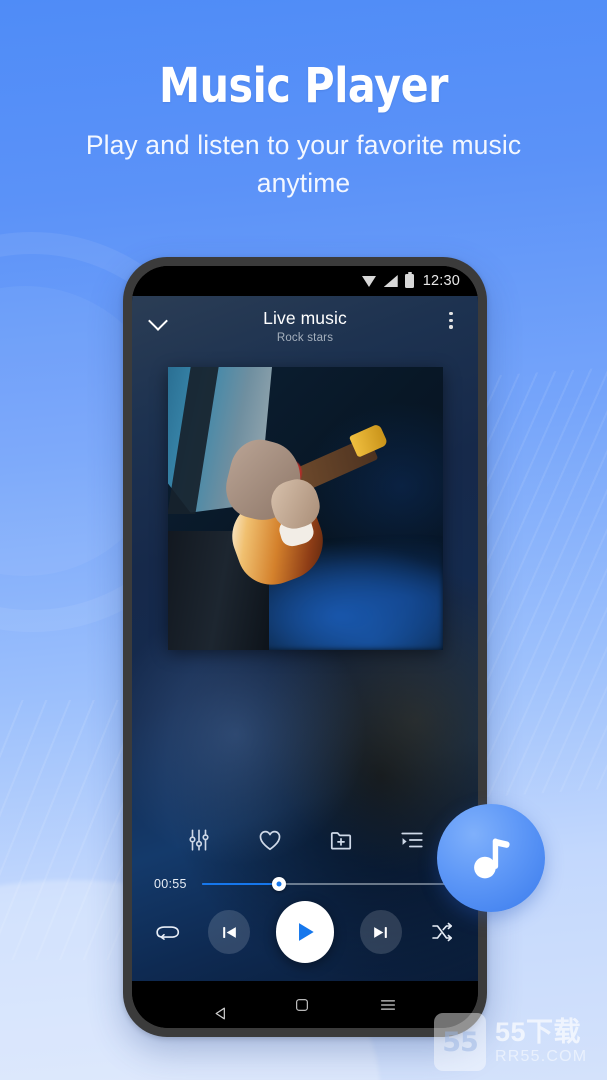 This screenshot has height=1080, width=607. What do you see at coordinates (331, 884) in the screenshot?
I see `seek-track` at bounding box center [331, 884].